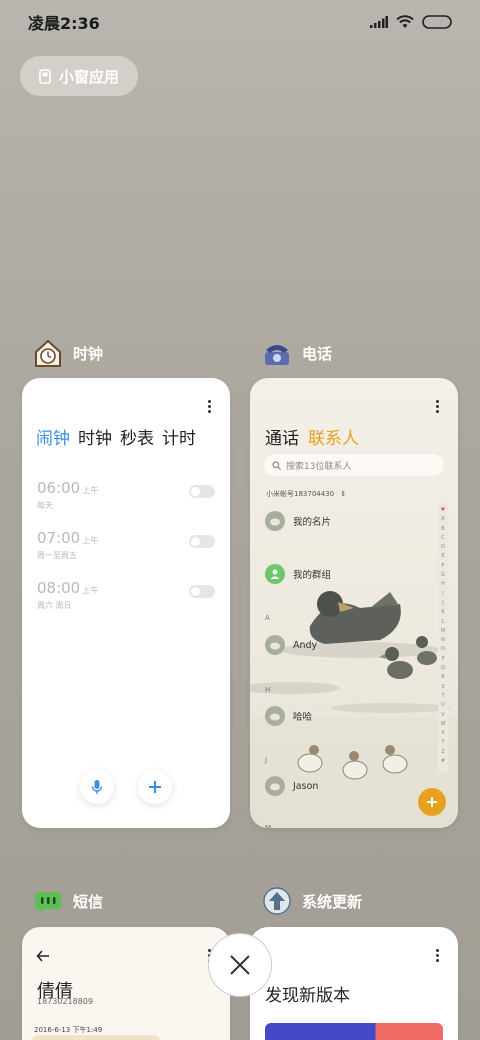 This screenshot has width=480, height=1040. I want to click on alpha-index-item: X, so click(442, 733).